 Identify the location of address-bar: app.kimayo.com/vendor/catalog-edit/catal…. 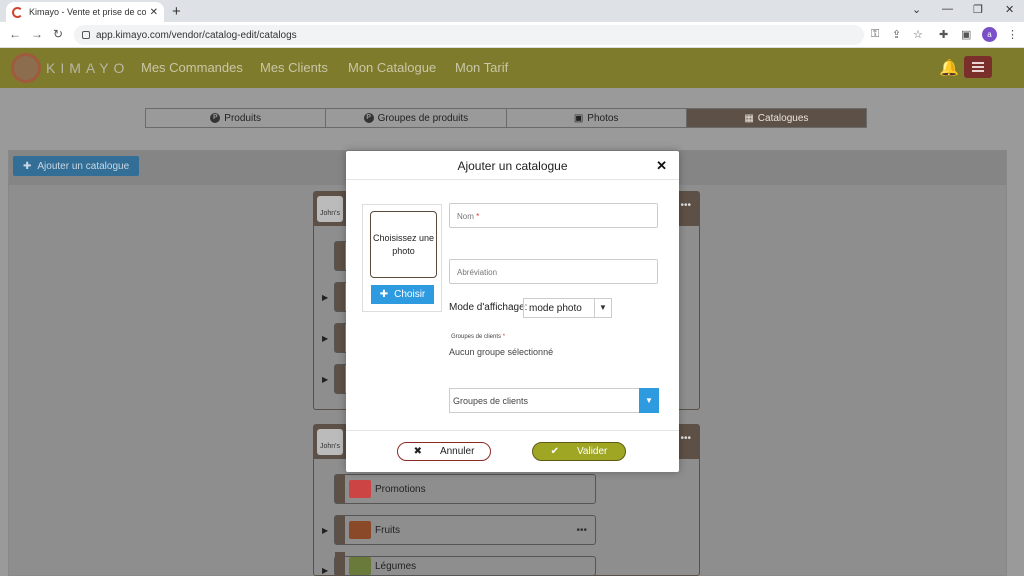
(469, 35).